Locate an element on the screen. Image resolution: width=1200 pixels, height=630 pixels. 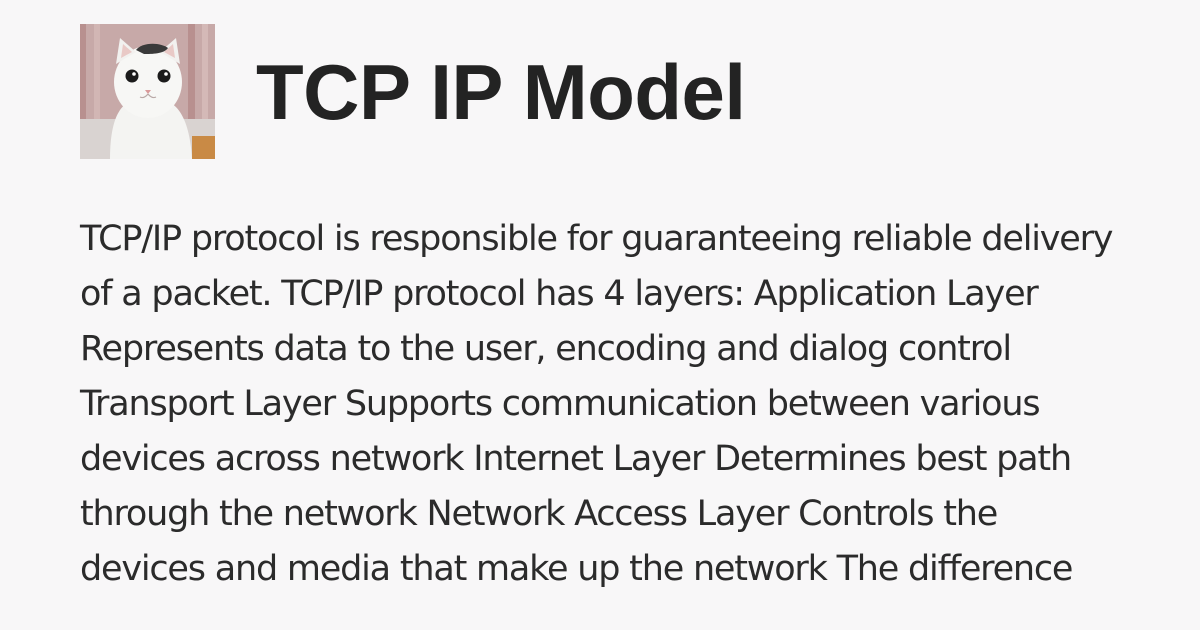
page-title: TCP IP Model is located at coordinates (501, 92).